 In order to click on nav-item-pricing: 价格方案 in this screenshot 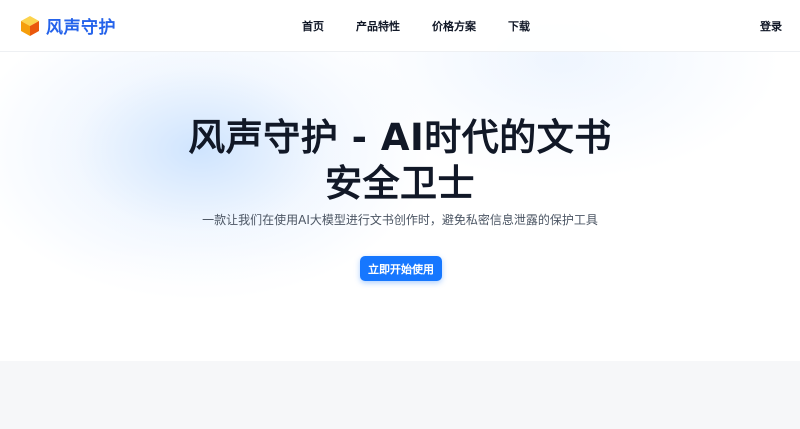, I will do `click(454, 26)`.